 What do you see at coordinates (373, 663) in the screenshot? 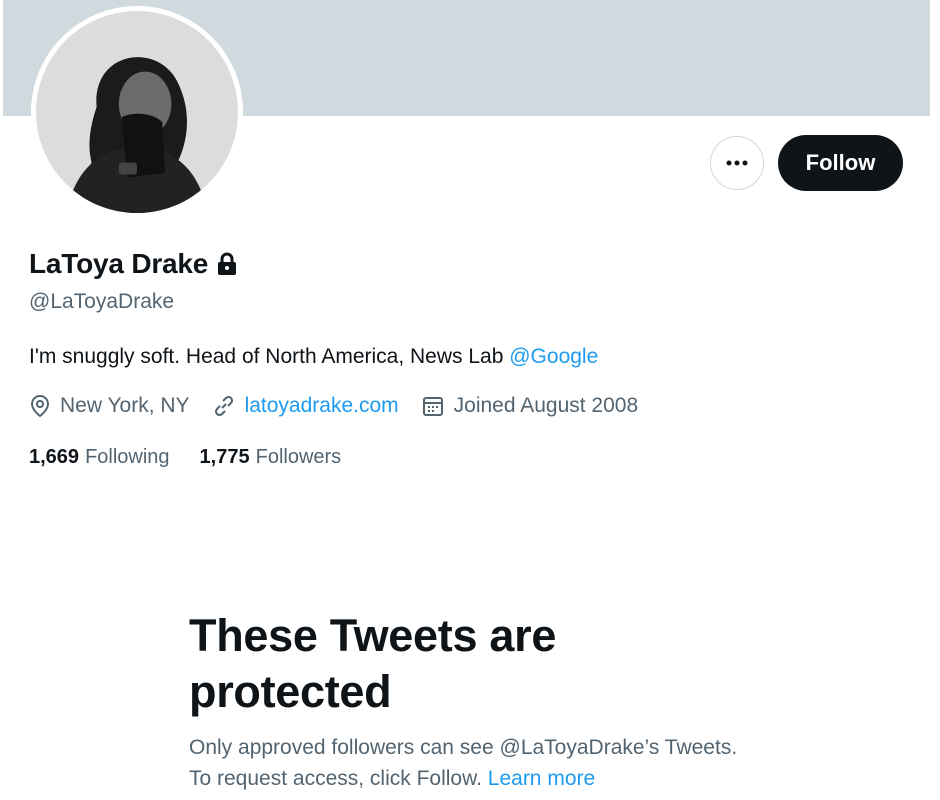
I see `protected-title: These Tweets are protected` at bounding box center [373, 663].